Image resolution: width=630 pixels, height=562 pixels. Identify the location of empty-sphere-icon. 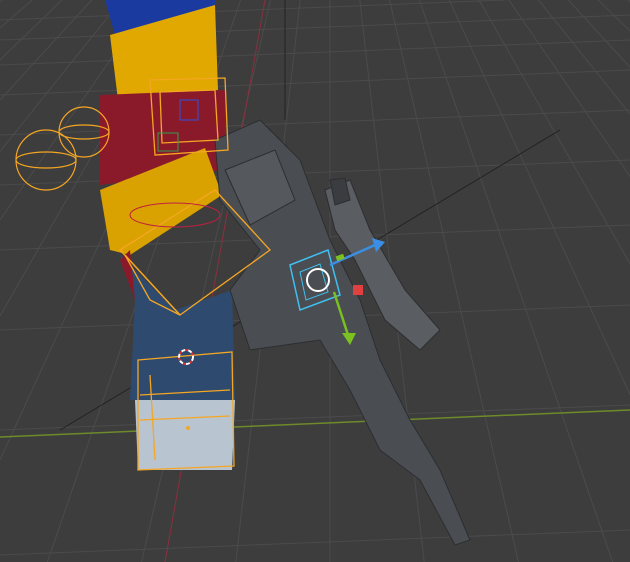
(62, 148).